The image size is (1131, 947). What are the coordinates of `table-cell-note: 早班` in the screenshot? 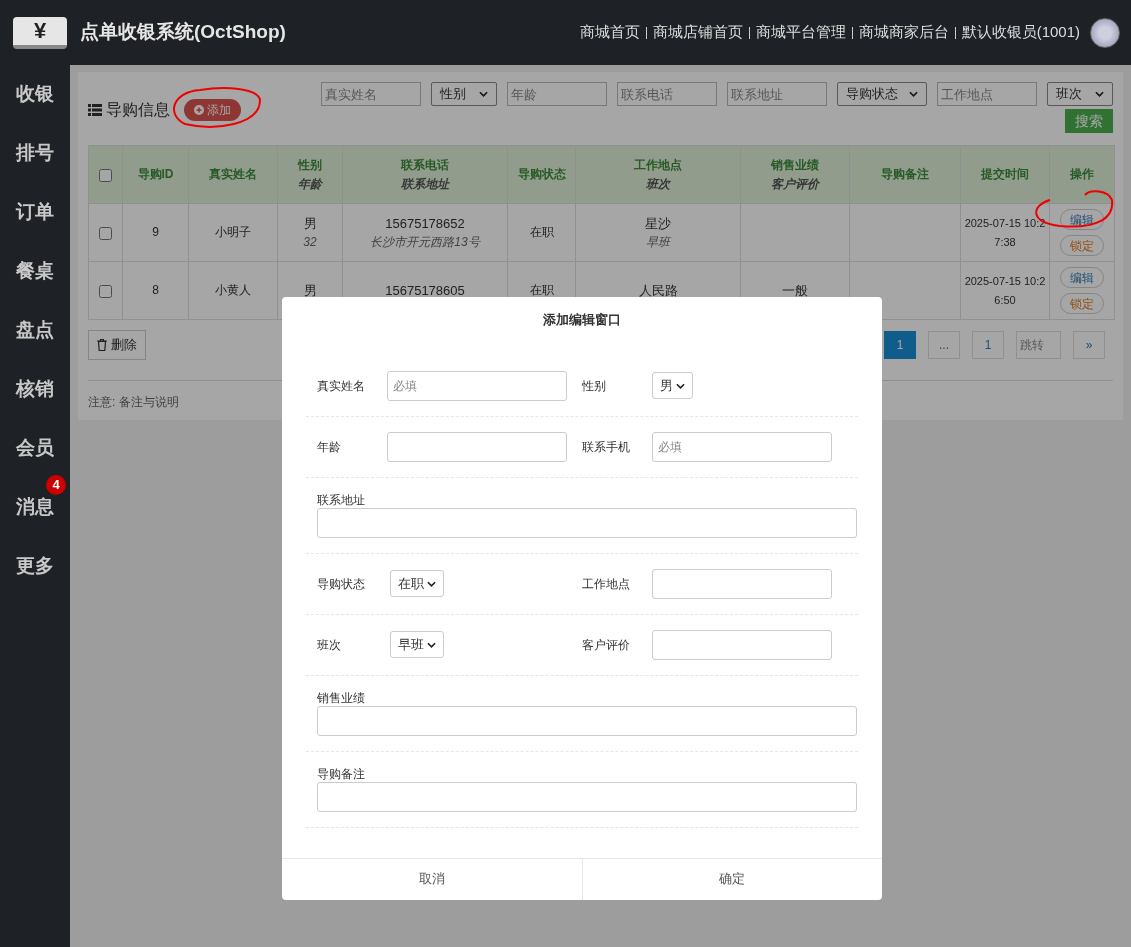 It's located at (658, 242).